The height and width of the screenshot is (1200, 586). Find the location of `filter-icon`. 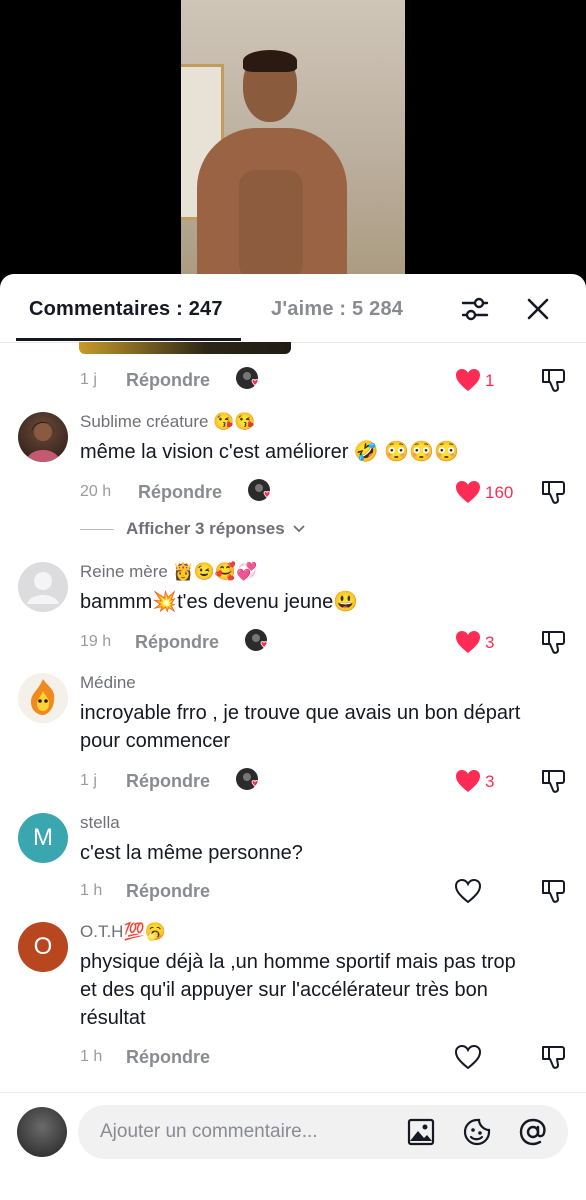

filter-icon is located at coordinates (475, 309).